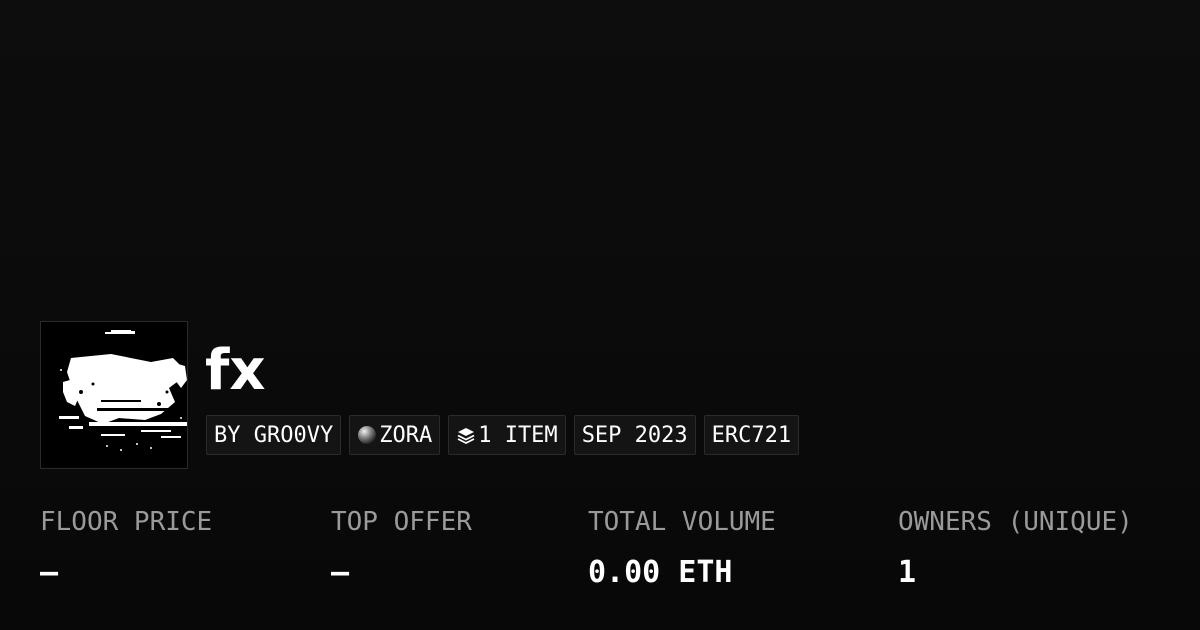  What do you see at coordinates (682, 548) in the screenshot?
I see `total-volume-stat: TOTAL VOLUME 0.00 ETH` at bounding box center [682, 548].